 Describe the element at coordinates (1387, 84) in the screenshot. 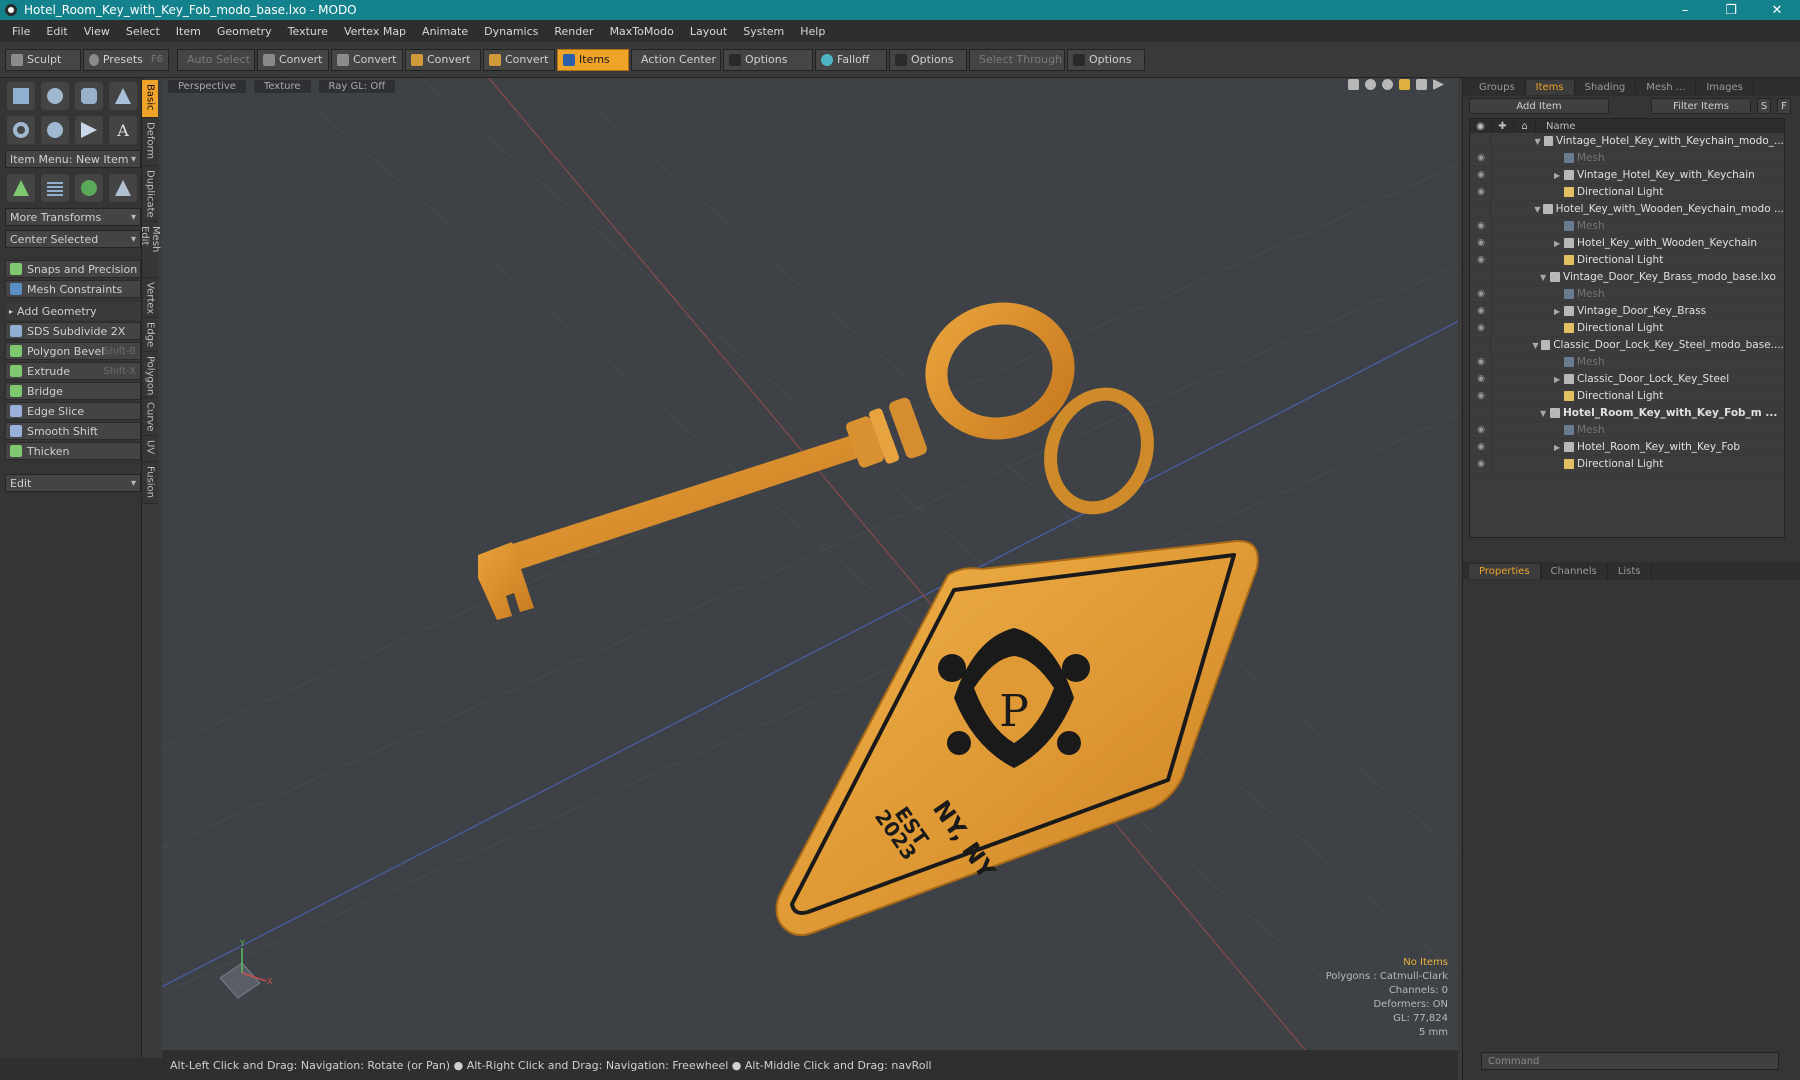

I see `zoom-icon` at that location.